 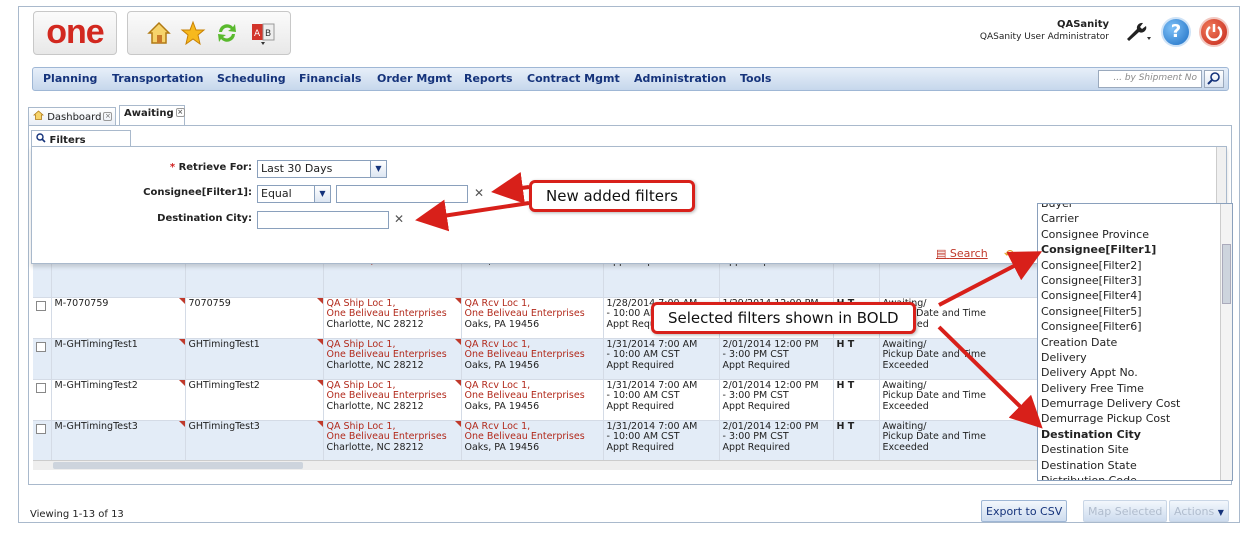 What do you see at coordinates (783, 318) in the screenshot?
I see `callout-bold-filters: Selected filters shown in BOLD` at bounding box center [783, 318].